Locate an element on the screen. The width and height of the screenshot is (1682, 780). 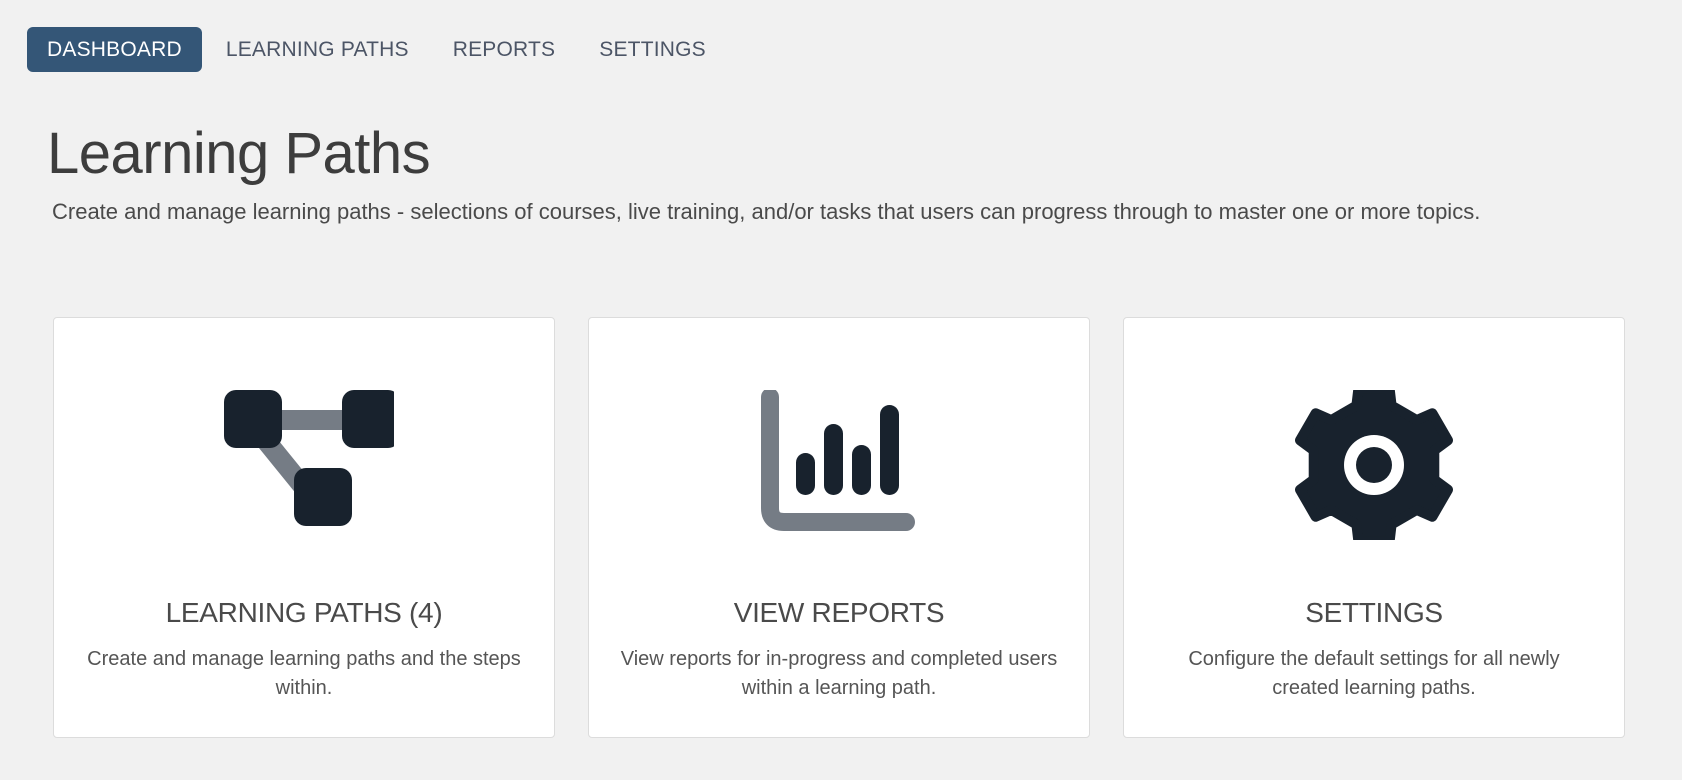
card-title: VIEW REPORTS is located at coordinates (839, 612).